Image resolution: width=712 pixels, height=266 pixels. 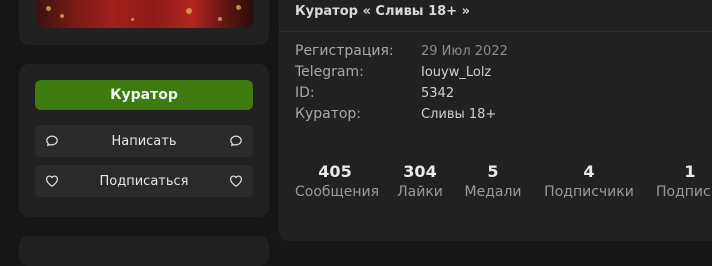 I want to click on sidebar-next-card, so click(x=144, y=251).